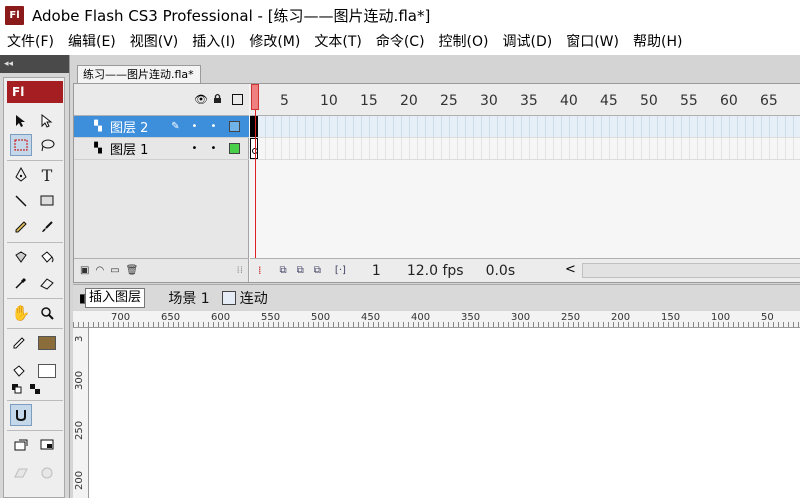  I want to click on toolbox-body: Fl T ✋, so click(34, 287).